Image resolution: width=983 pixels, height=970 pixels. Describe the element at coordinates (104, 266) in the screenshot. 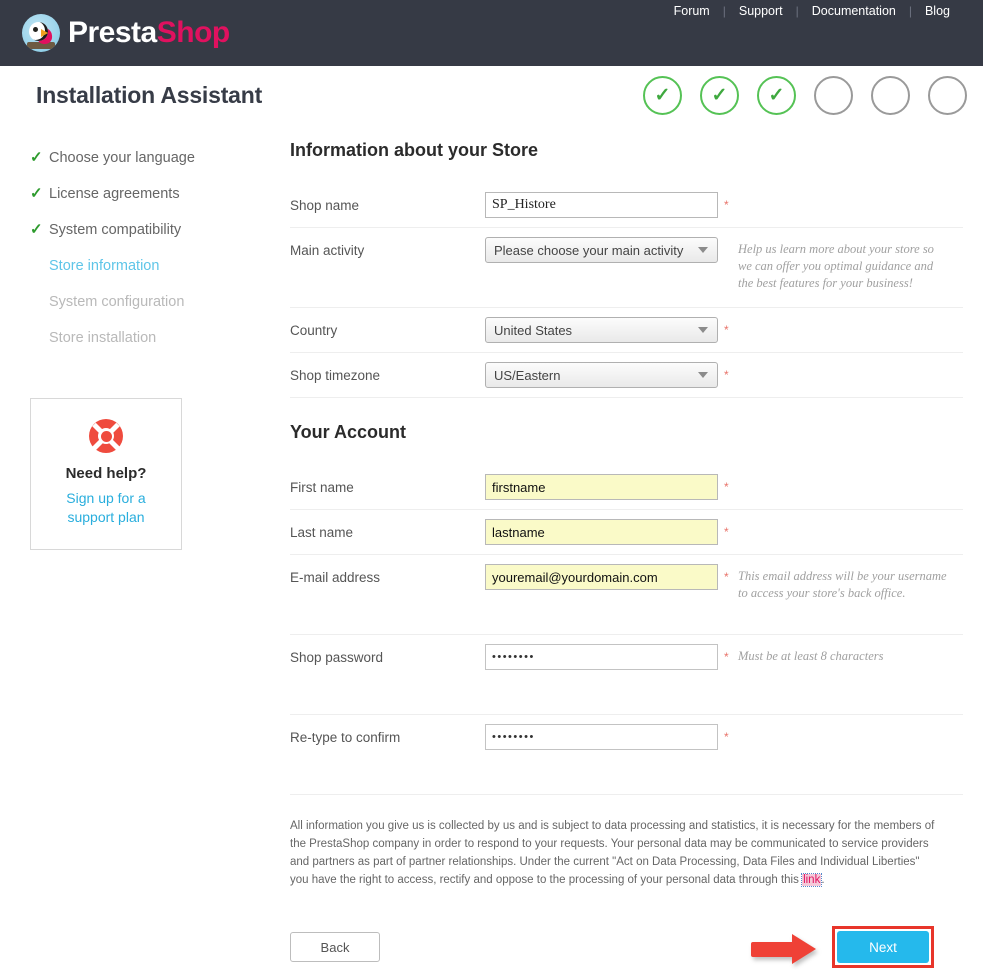

I see `sidebar-item-label: Store information` at that location.